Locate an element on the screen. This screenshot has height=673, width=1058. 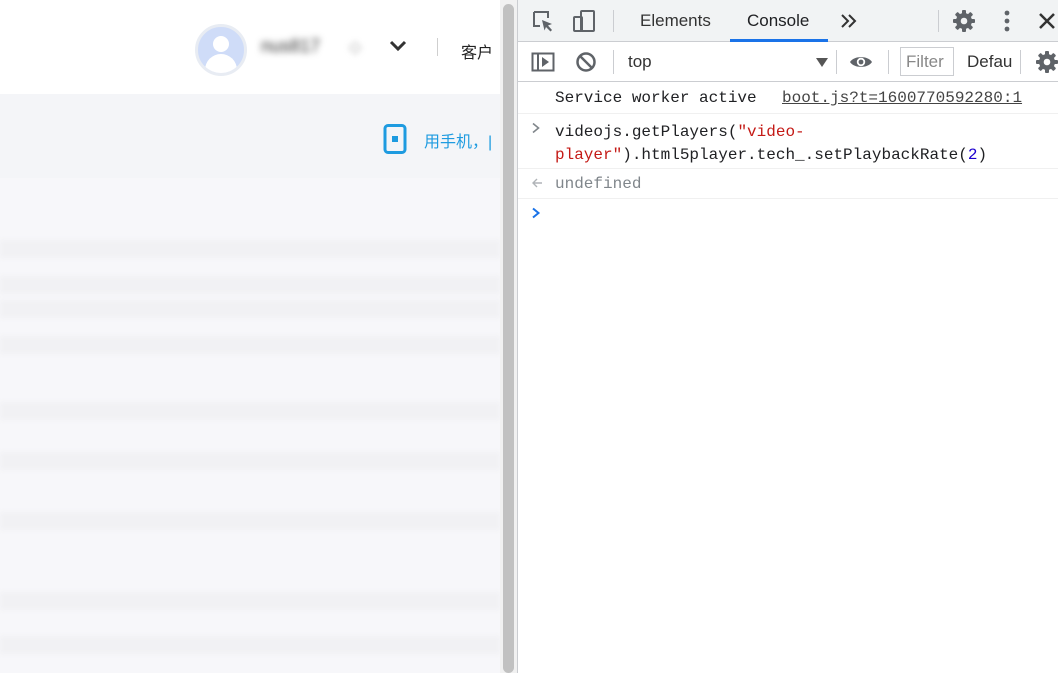
client-link: 客户 is located at coordinates (477, 51).